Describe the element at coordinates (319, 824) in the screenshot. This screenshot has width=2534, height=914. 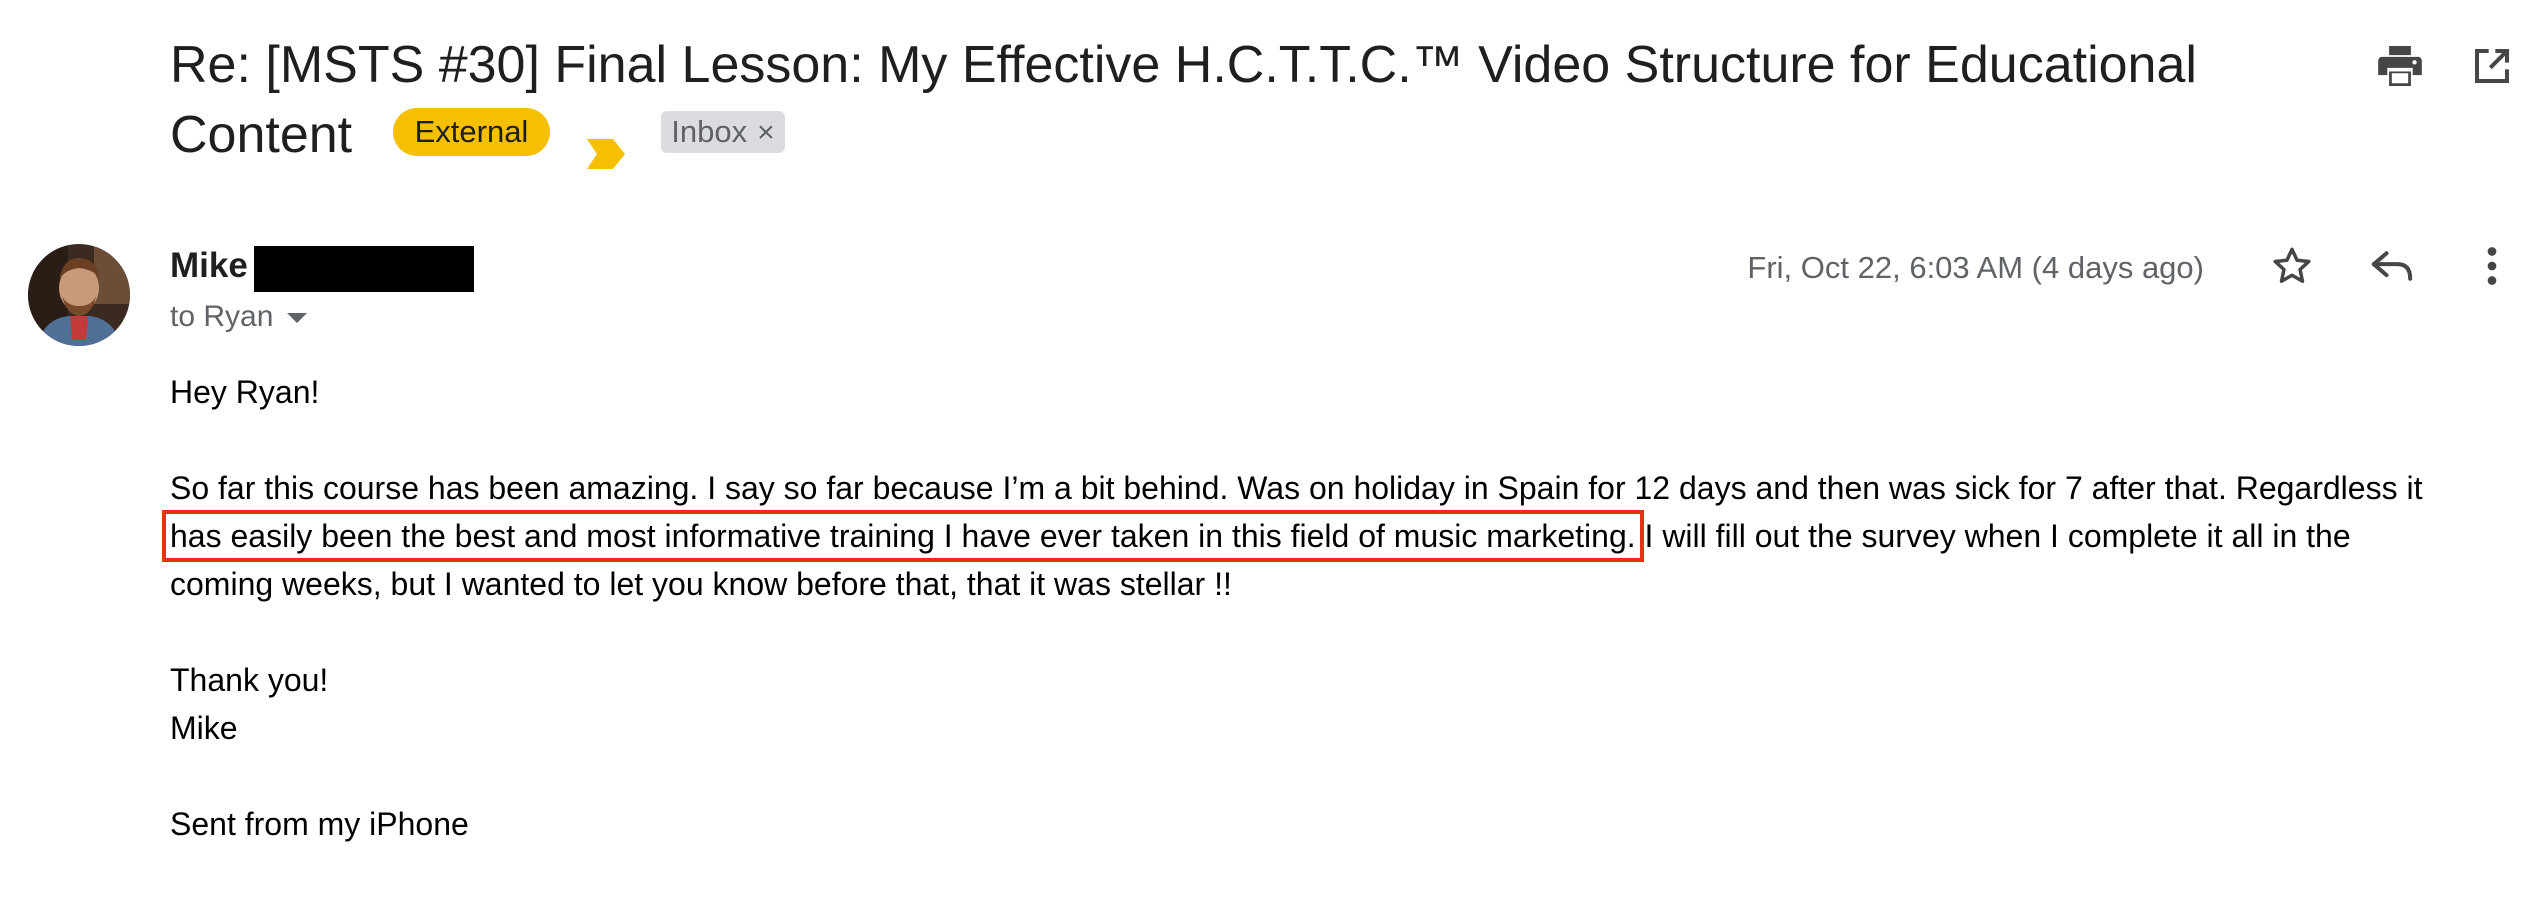
I see `signature: Sent from my iPhone` at that location.